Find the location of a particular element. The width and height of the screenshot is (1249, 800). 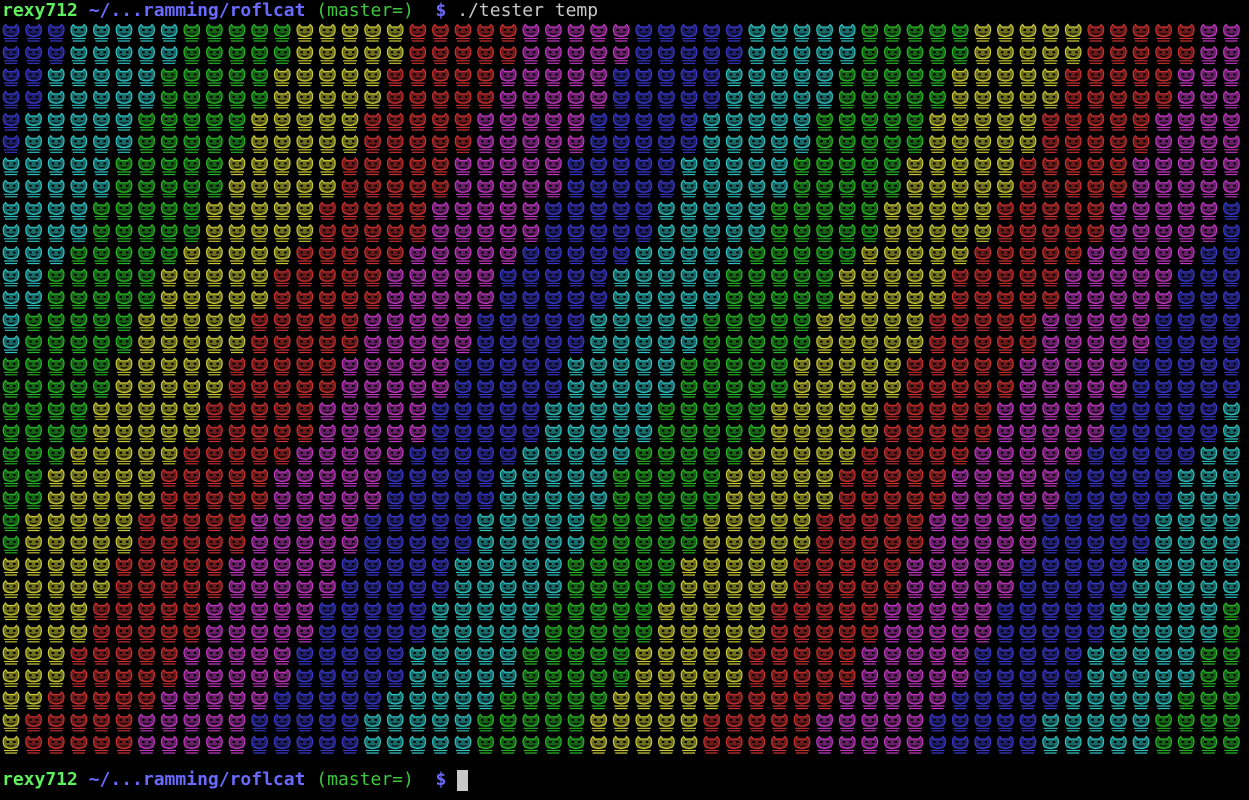

active-prompt-line: rexy712 ~/...ramming/roflcat (master=) $ is located at coordinates (235, 780).